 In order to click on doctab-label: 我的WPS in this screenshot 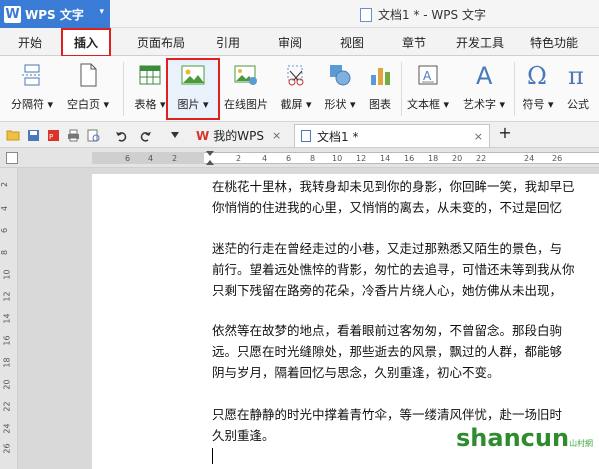, I will do `click(238, 136)`.